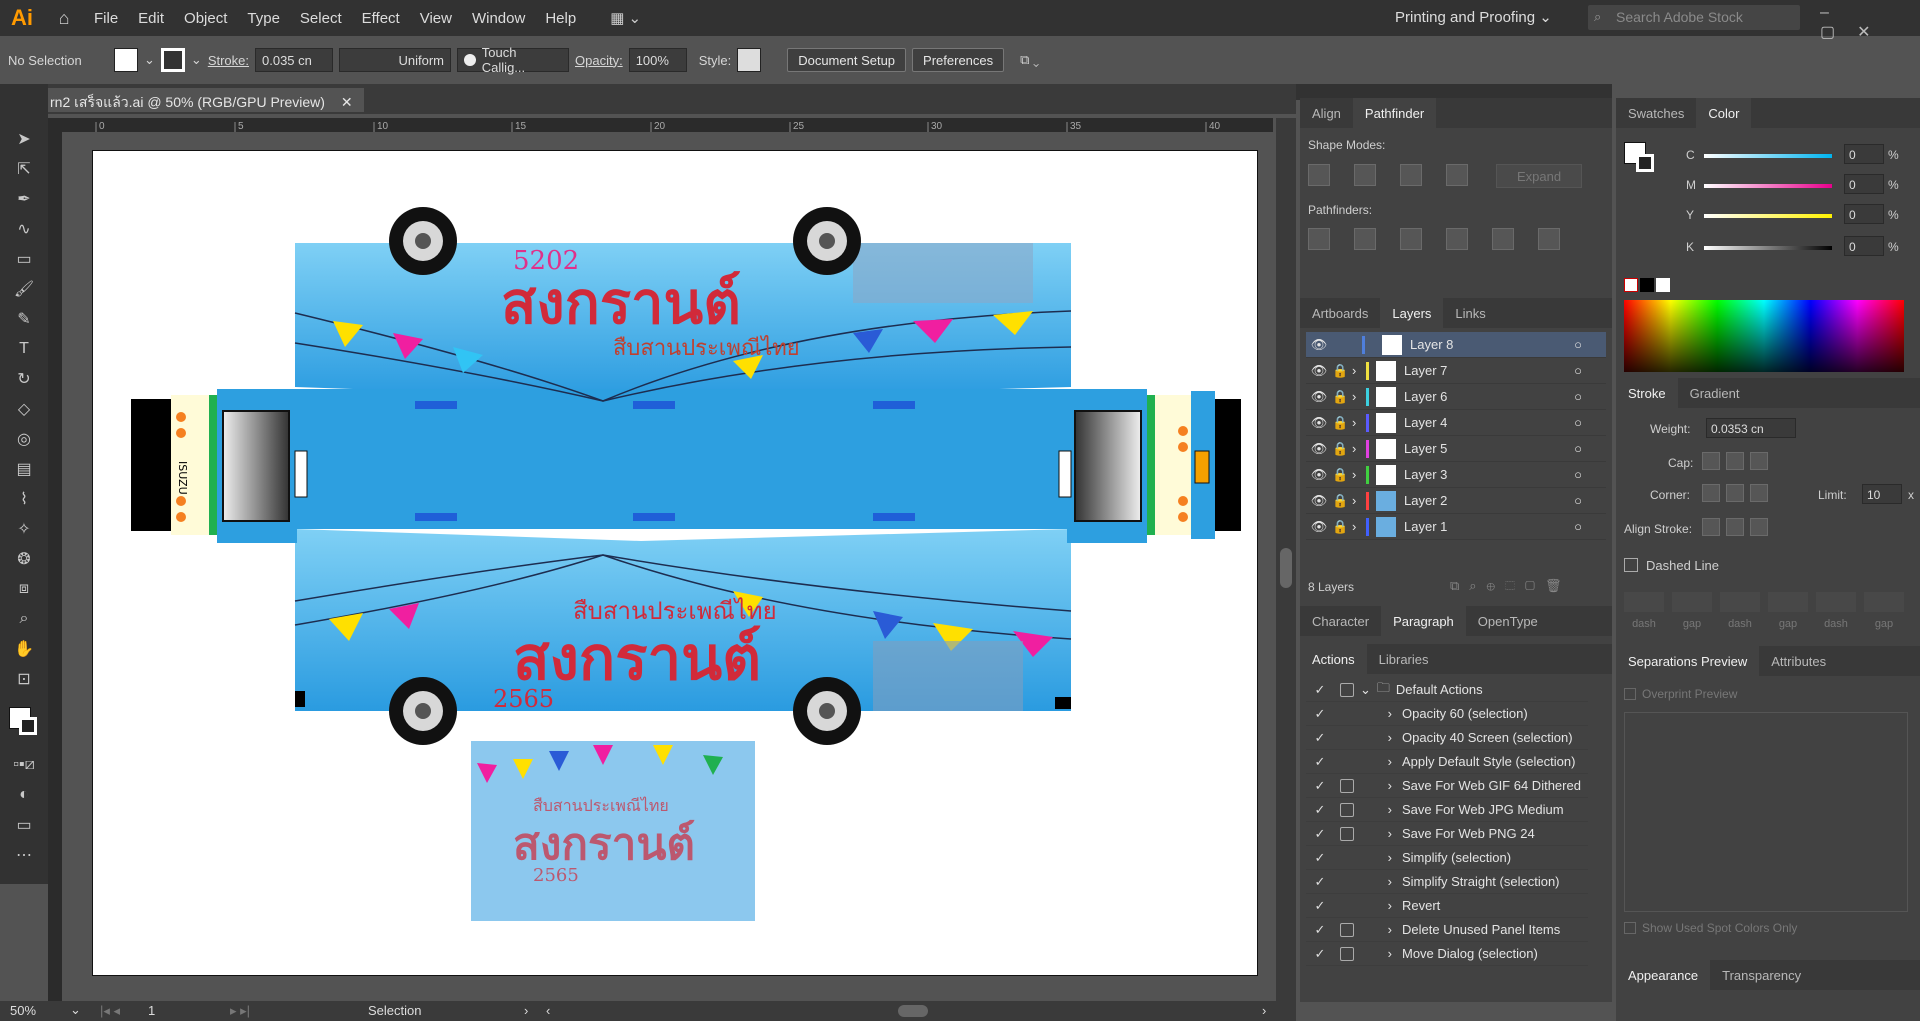  I want to click on artboard-tool-icon: ⧈, so click(24, 589).